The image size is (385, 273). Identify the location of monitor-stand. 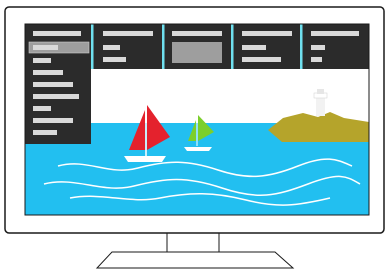
(195, 250).